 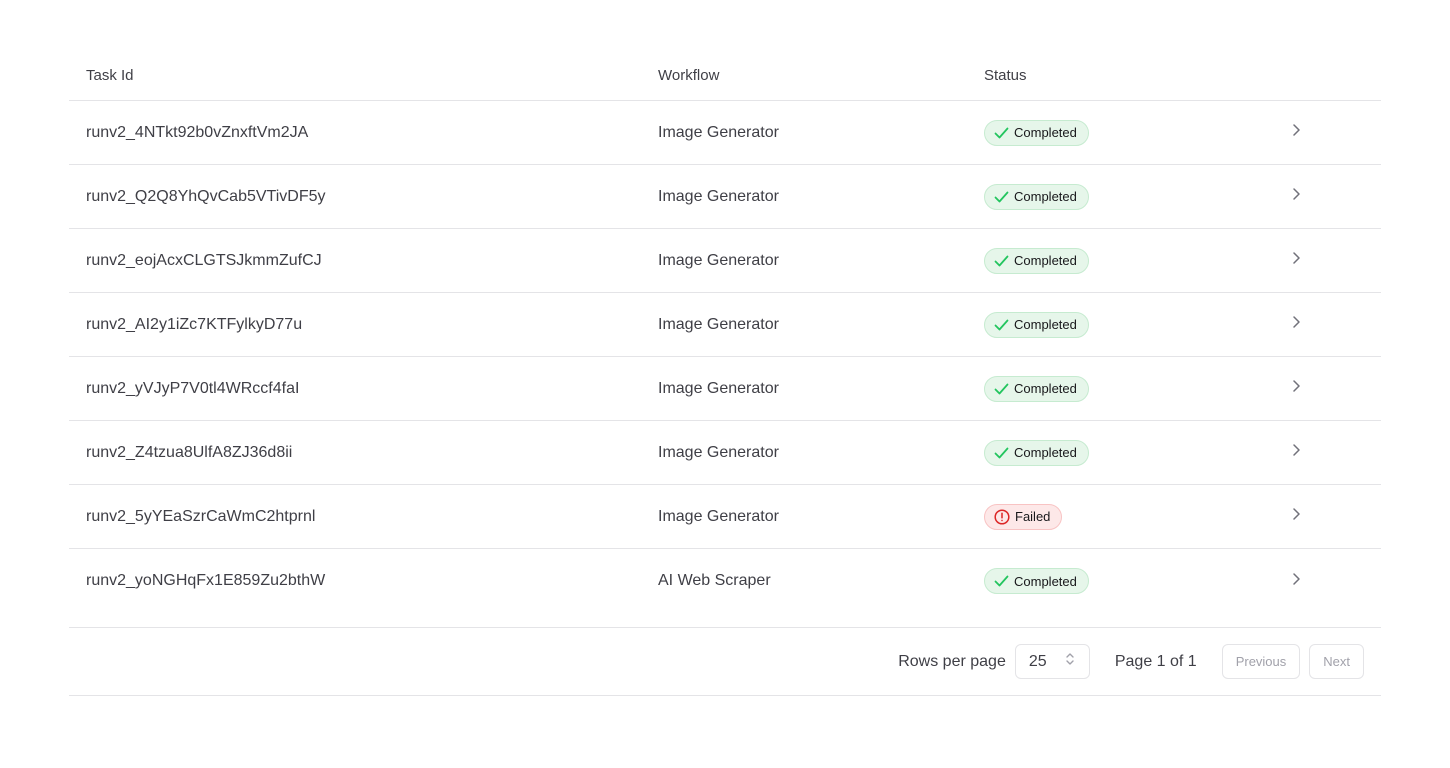 I want to click on rows-per-page-select: 25, so click(x=1052, y=661).